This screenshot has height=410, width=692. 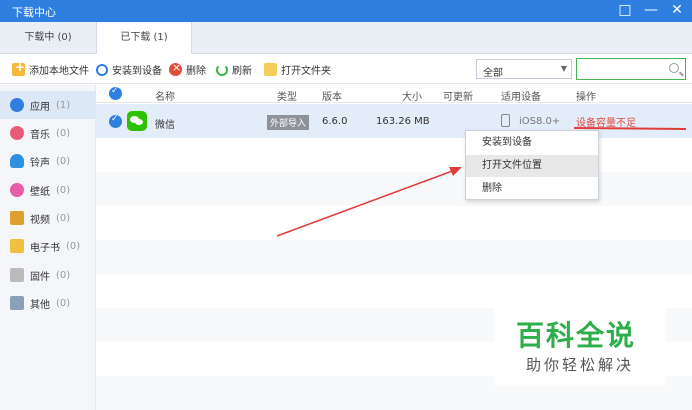 What do you see at coordinates (17, 275) in the screenshot?
I see `firmware-icon` at bounding box center [17, 275].